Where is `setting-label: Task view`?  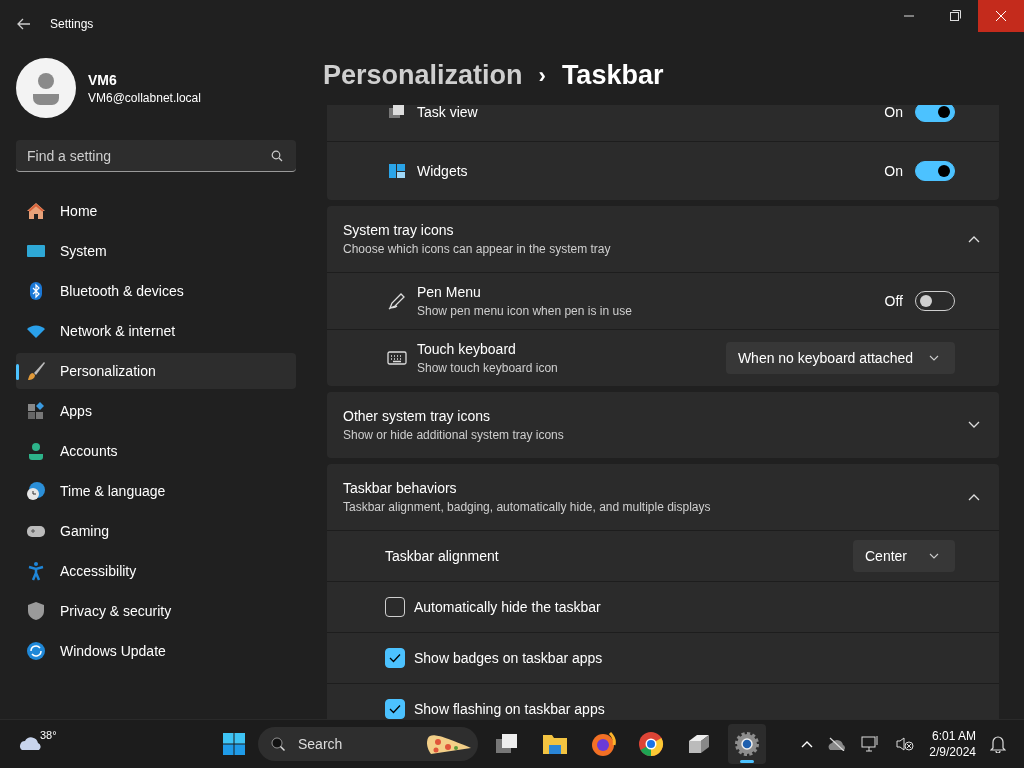
setting-label: Task view is located at coordinates (448, 112).